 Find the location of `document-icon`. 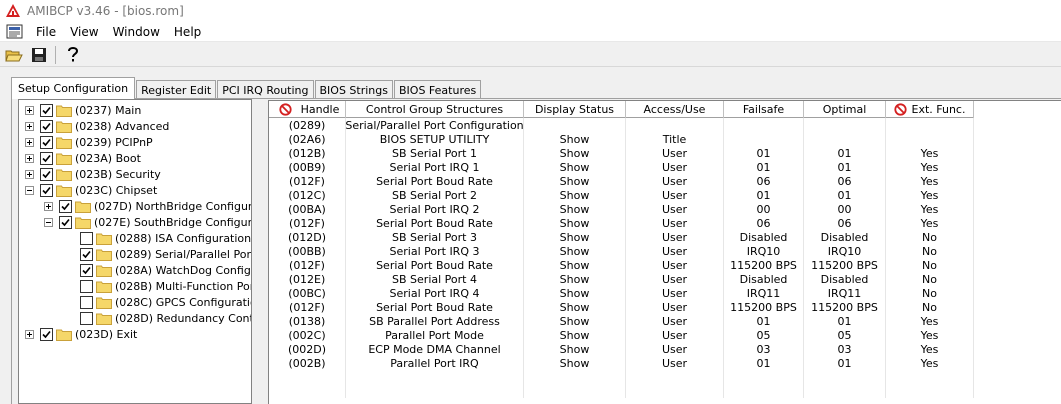

document-icon is located at coordinates (15, 32).